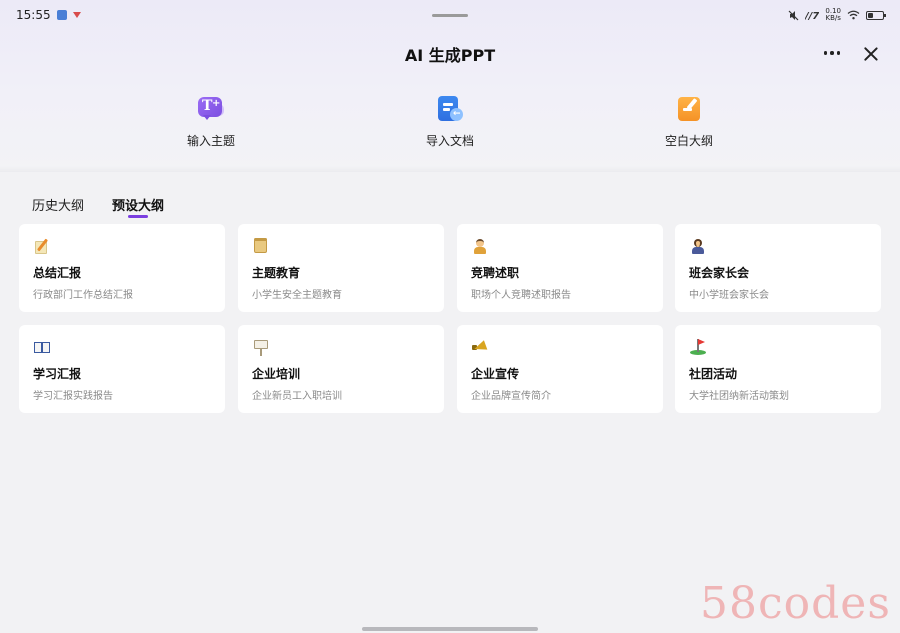 The image size is (900, 633). I want to click on person-icon, so click(480, 246).